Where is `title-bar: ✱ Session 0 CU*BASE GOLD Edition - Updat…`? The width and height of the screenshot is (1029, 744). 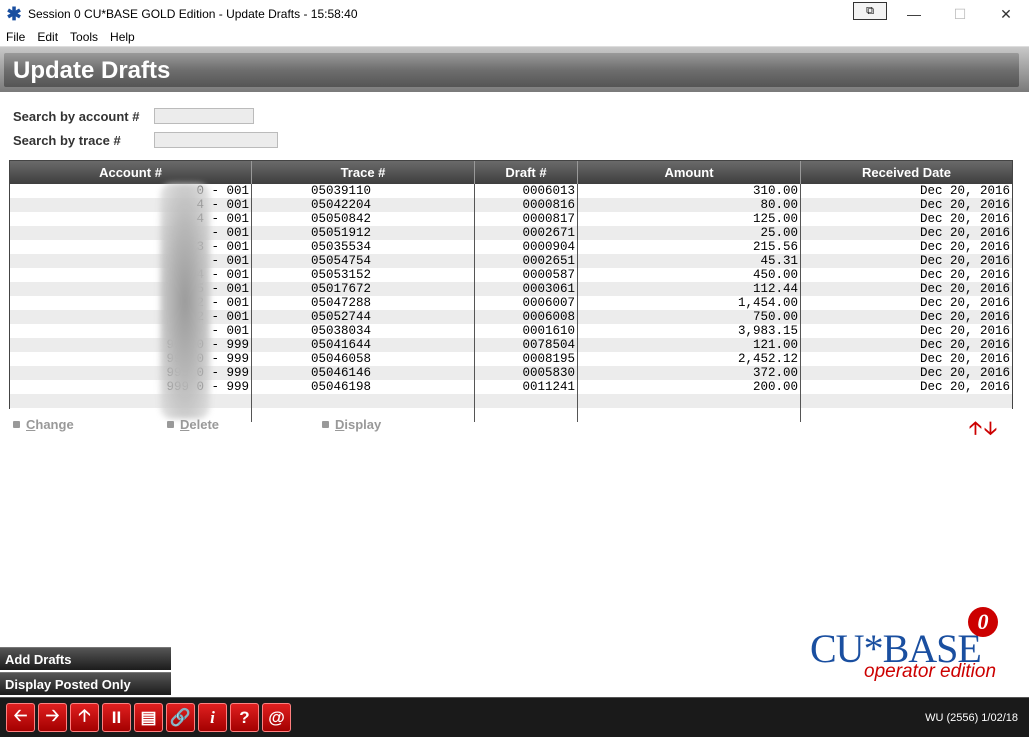 title-bar: ✱ Session 0 CU*BASE GOLD Edition - Updat… is located at coordinates (514, 14).